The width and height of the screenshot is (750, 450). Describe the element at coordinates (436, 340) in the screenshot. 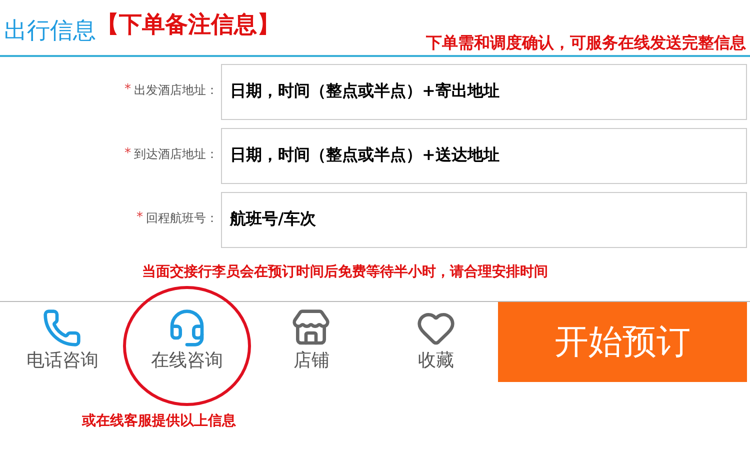

I see `bar-item: 收藏` at that location.